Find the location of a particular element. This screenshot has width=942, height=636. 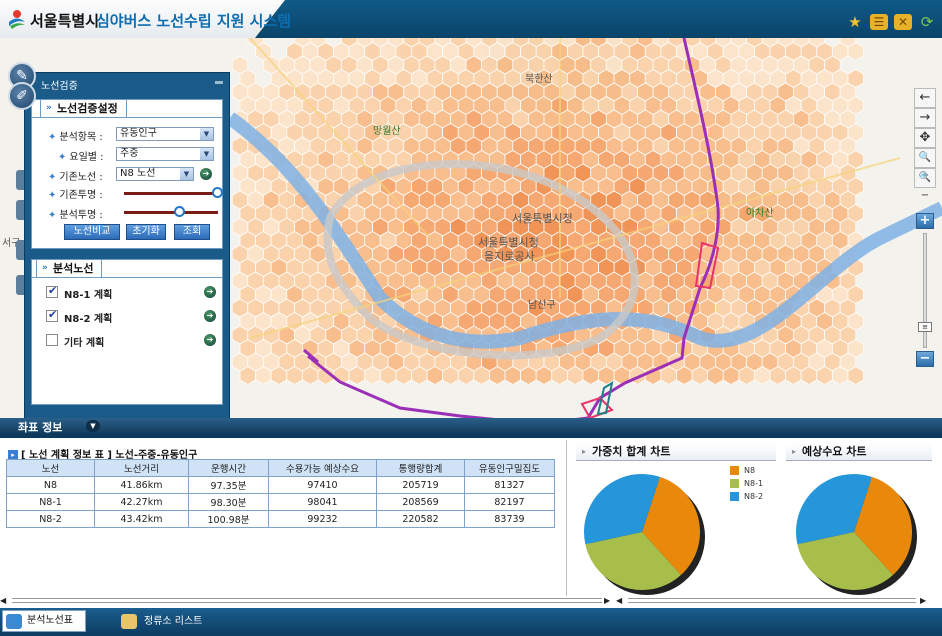

table-cell: 42.27km is located at coordinates (141, 502).